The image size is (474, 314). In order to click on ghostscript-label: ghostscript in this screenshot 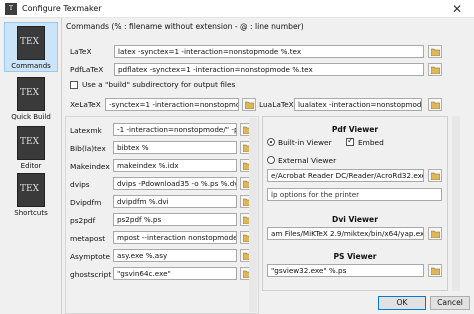, I will do `click(91, 274)`.